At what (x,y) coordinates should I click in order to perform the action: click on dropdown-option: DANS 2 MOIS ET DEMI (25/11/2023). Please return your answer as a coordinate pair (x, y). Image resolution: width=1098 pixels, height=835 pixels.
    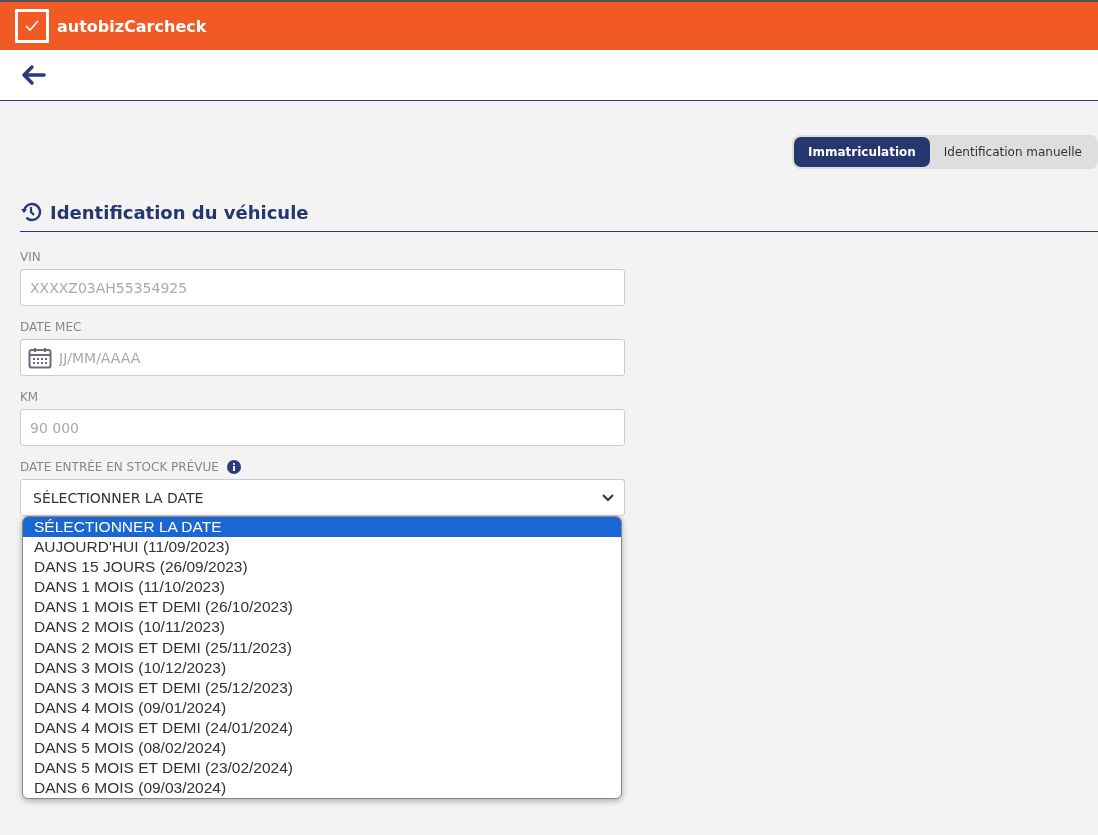
    Looking at the image, I should click on (322, 647).